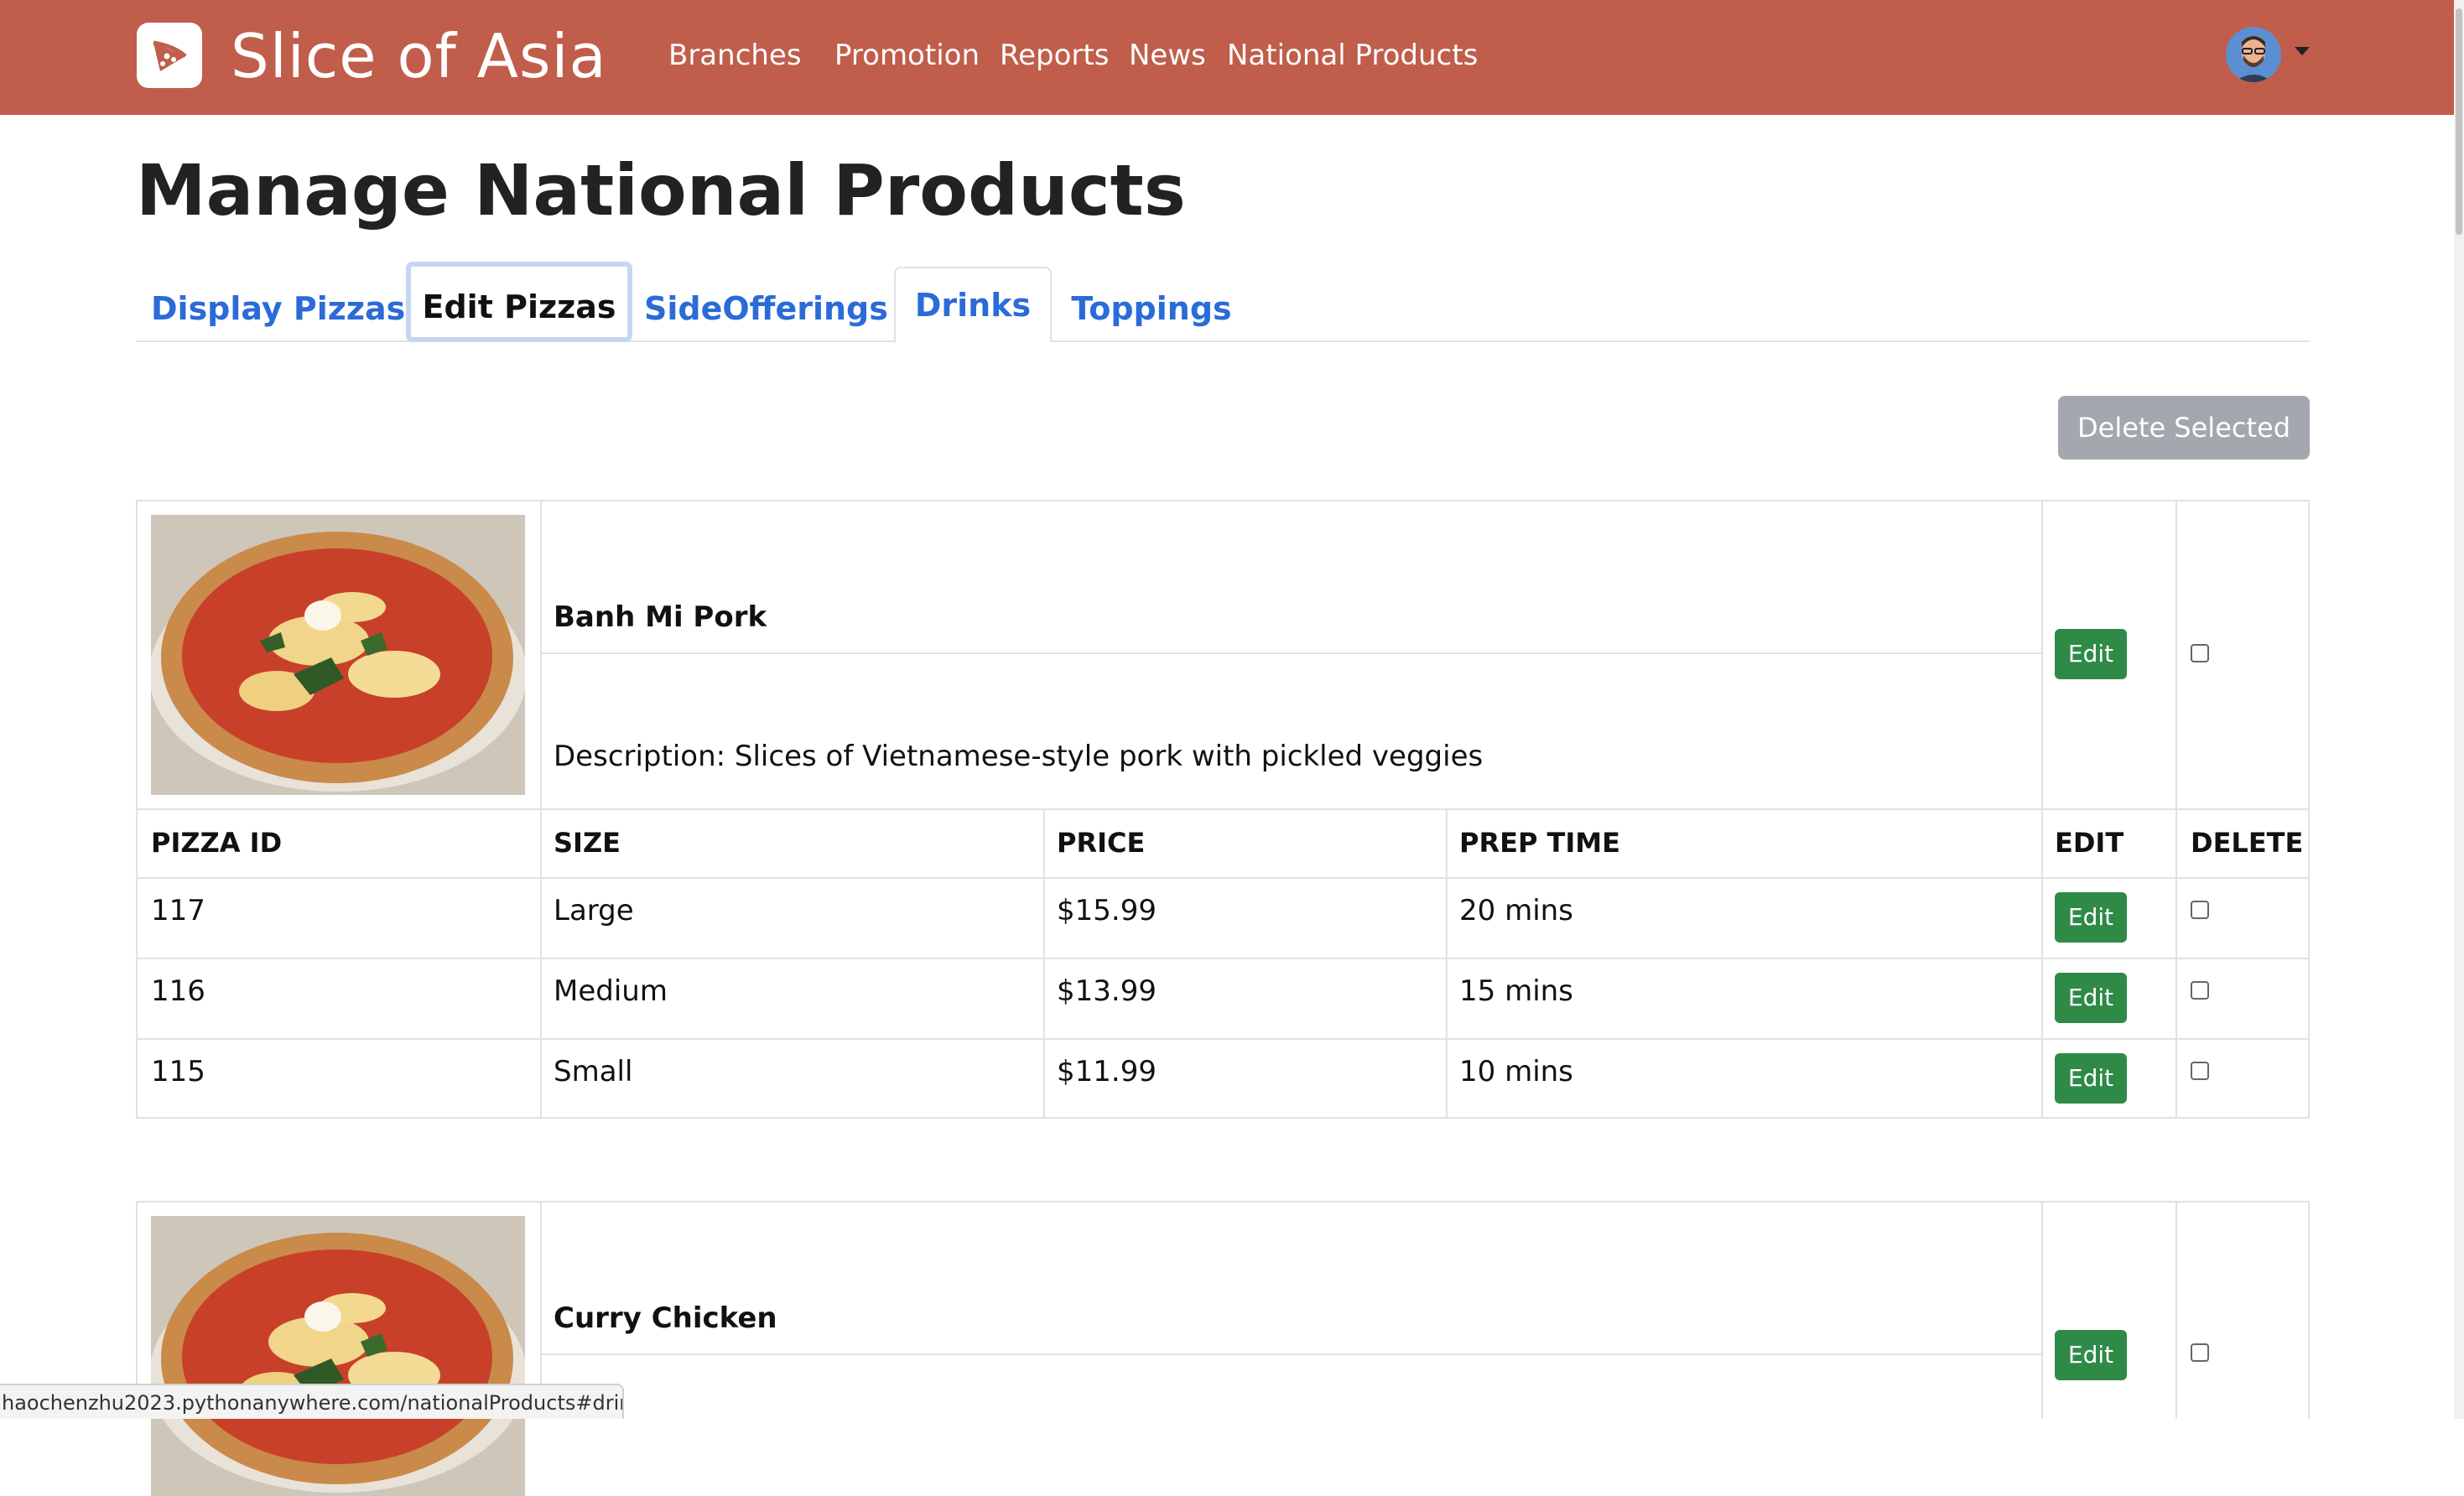  I want to click on cell-pizza-id: 117, so click(178, 911).